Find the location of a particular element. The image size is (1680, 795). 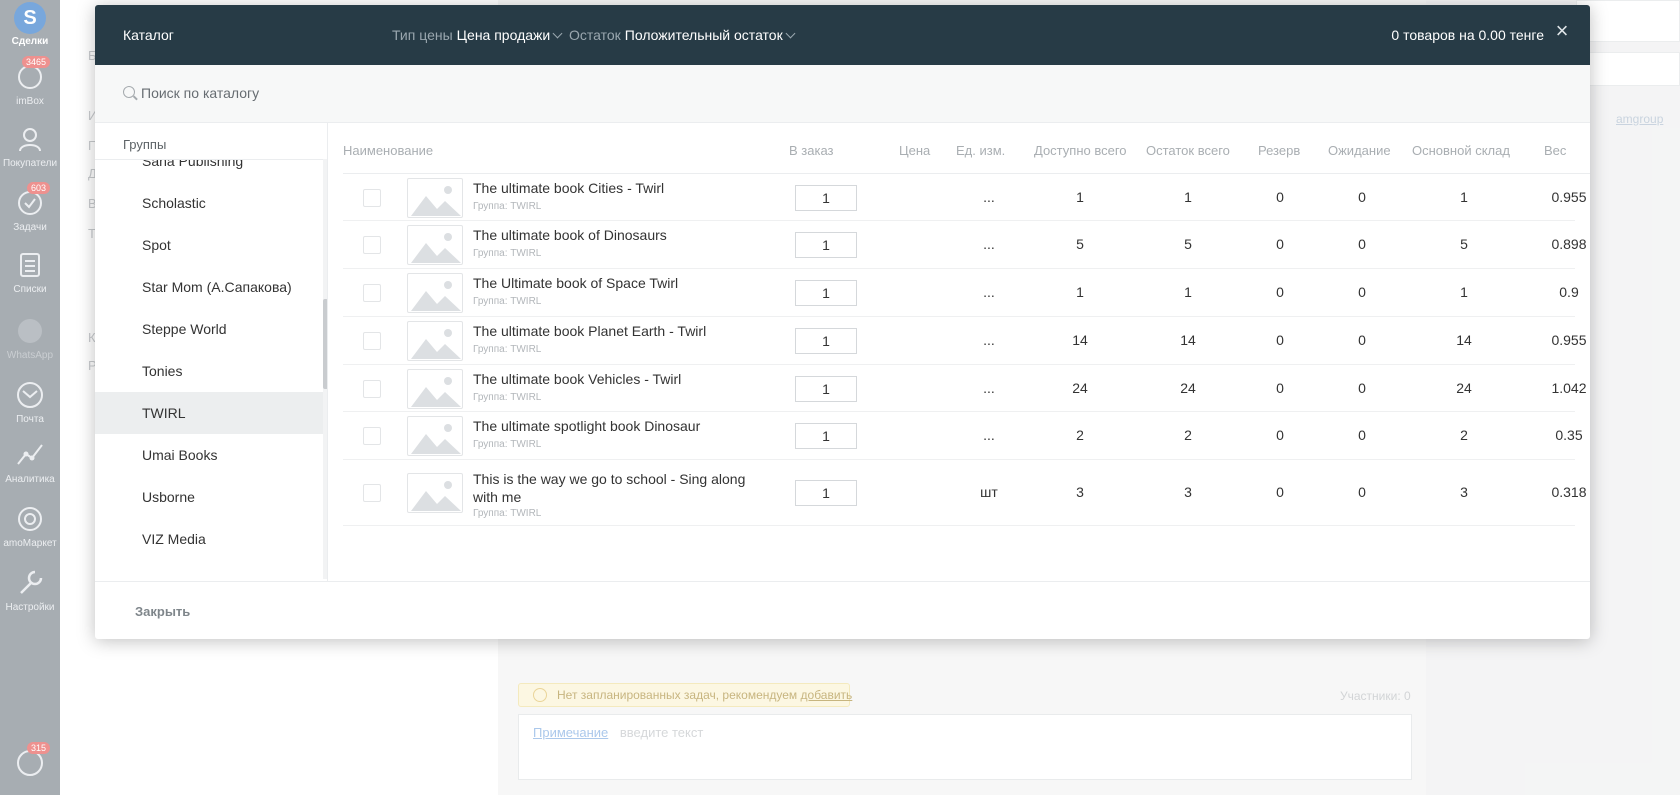

cell-weight: 0.955 is located at coordinates (1569, 196).